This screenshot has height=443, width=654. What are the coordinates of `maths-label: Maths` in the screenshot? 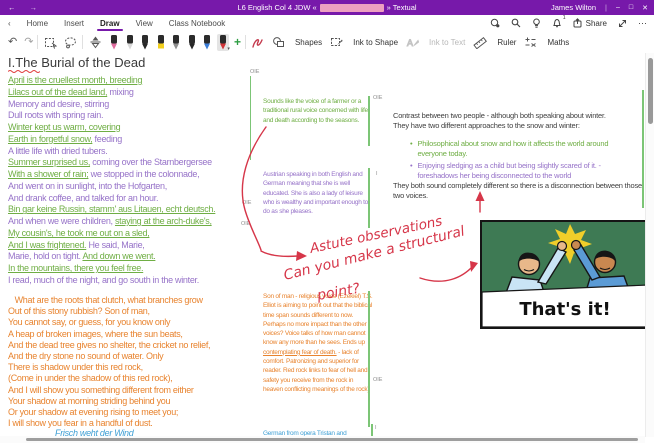 It's located at (558, 42).